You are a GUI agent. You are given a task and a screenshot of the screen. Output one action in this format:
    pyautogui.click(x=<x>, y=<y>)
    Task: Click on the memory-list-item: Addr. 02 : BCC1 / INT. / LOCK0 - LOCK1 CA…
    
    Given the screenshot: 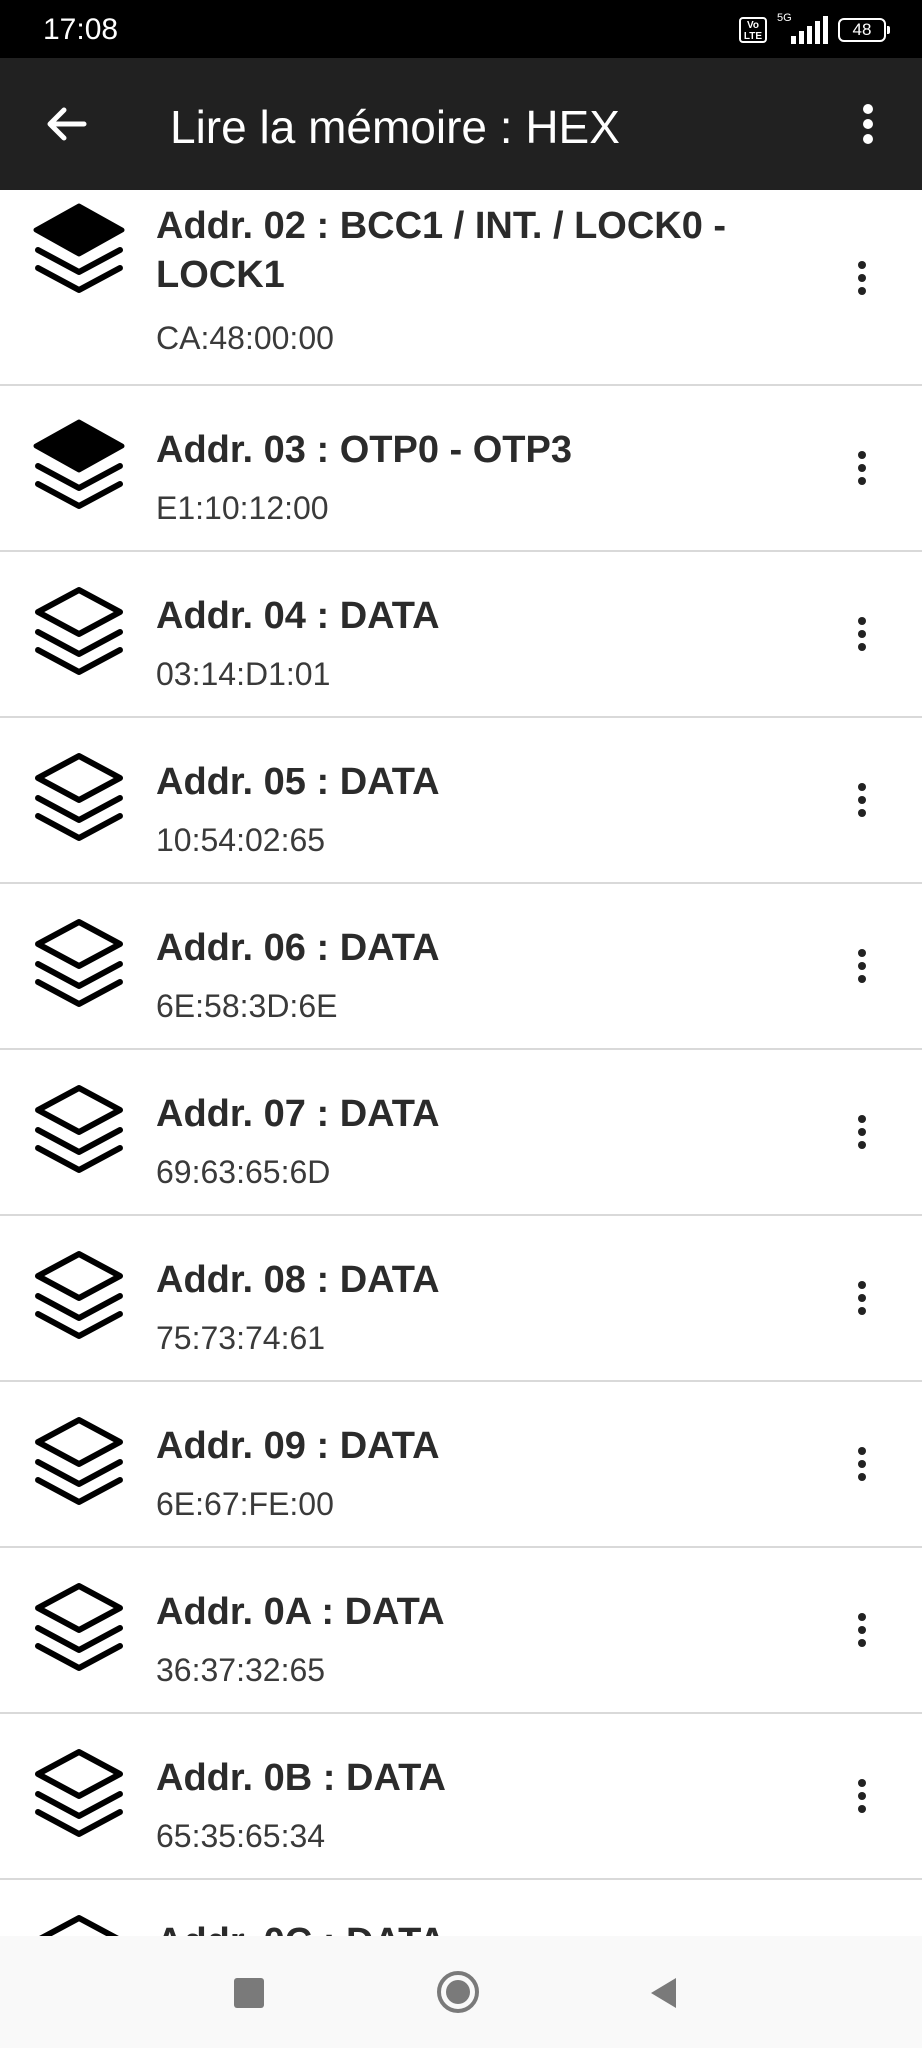 What is the action you would take?
    pyautogui.click(x=461, y=288)
    